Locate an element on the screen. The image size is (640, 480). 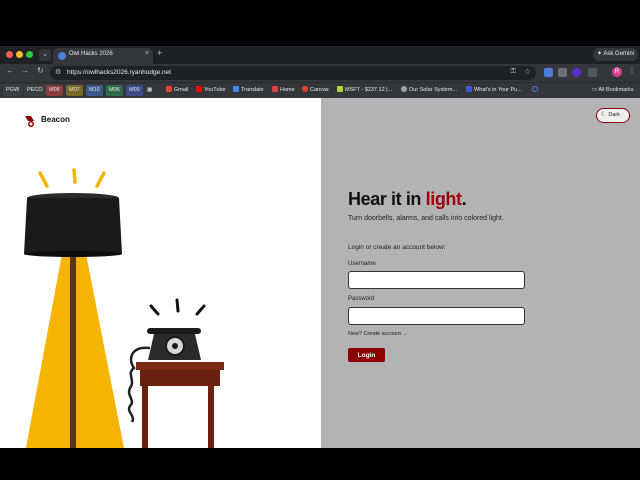
bookmark-item: Gmail is located at coordinates (177, 90).